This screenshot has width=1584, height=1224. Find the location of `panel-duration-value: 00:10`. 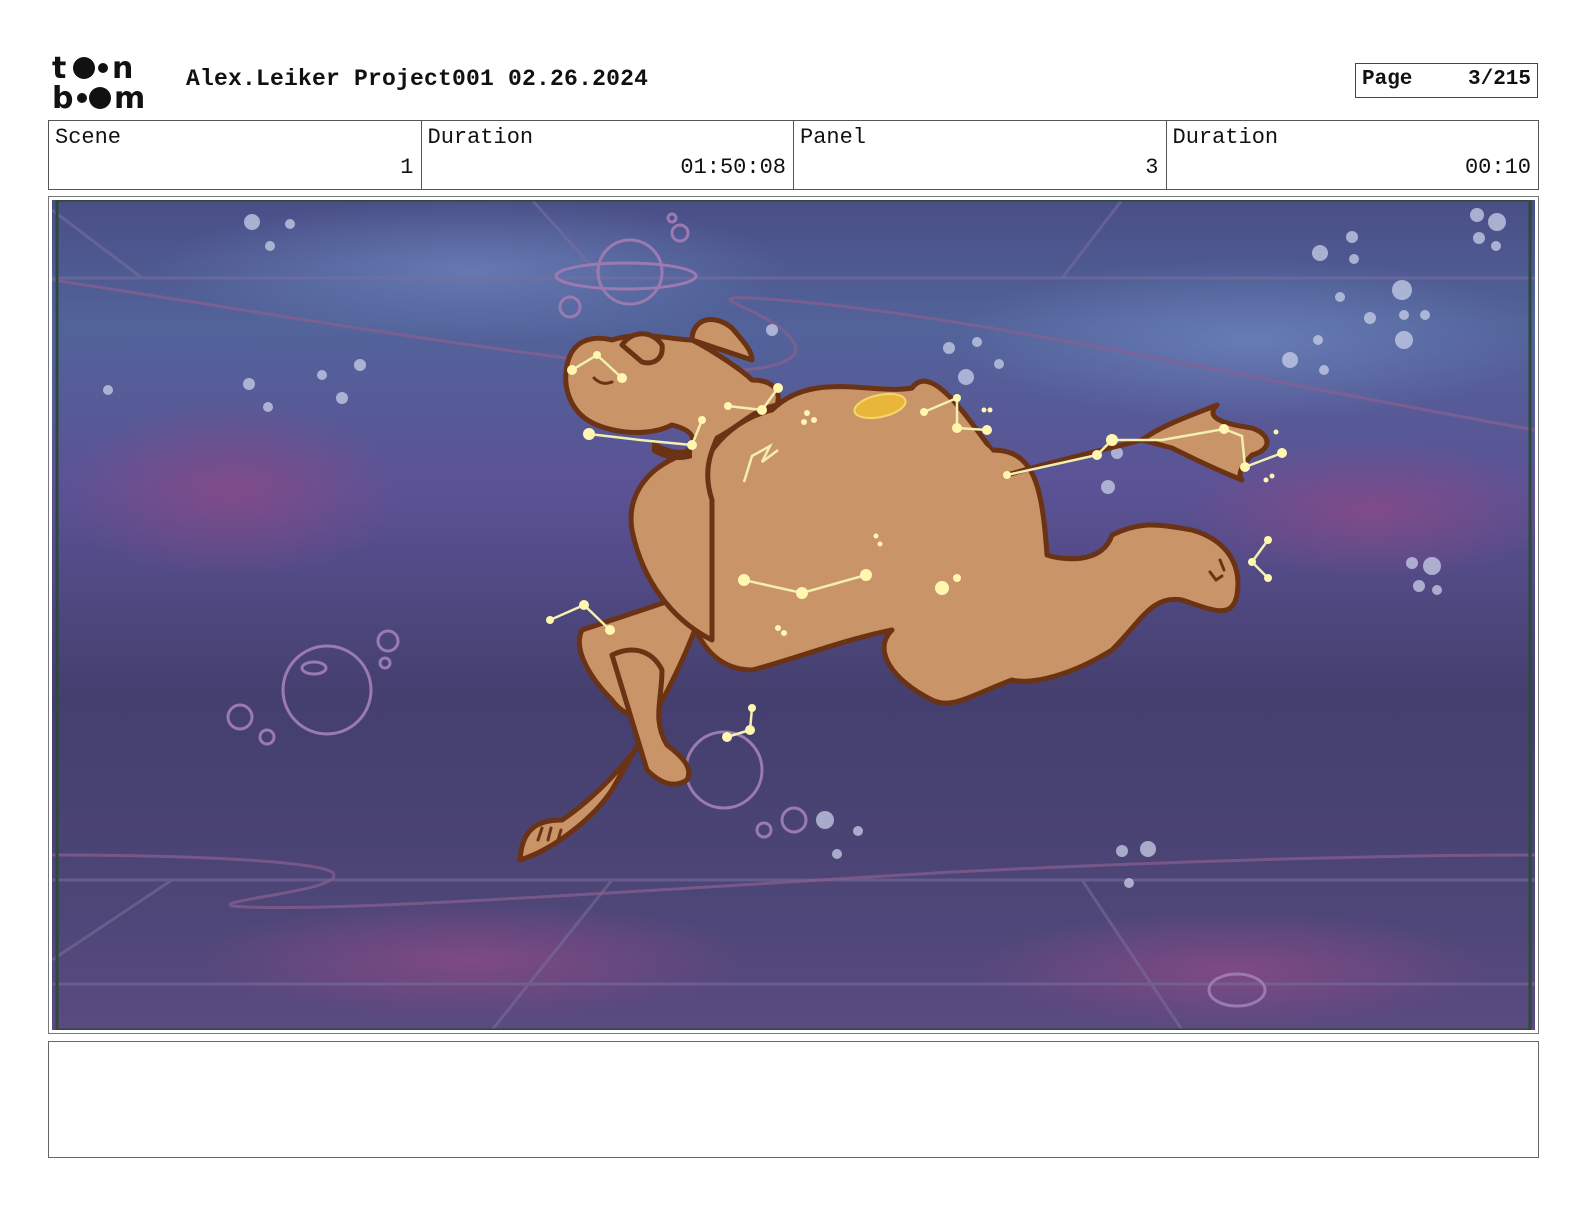

panel-duration-value: 00:10 is located at coordinates (1497, 167).